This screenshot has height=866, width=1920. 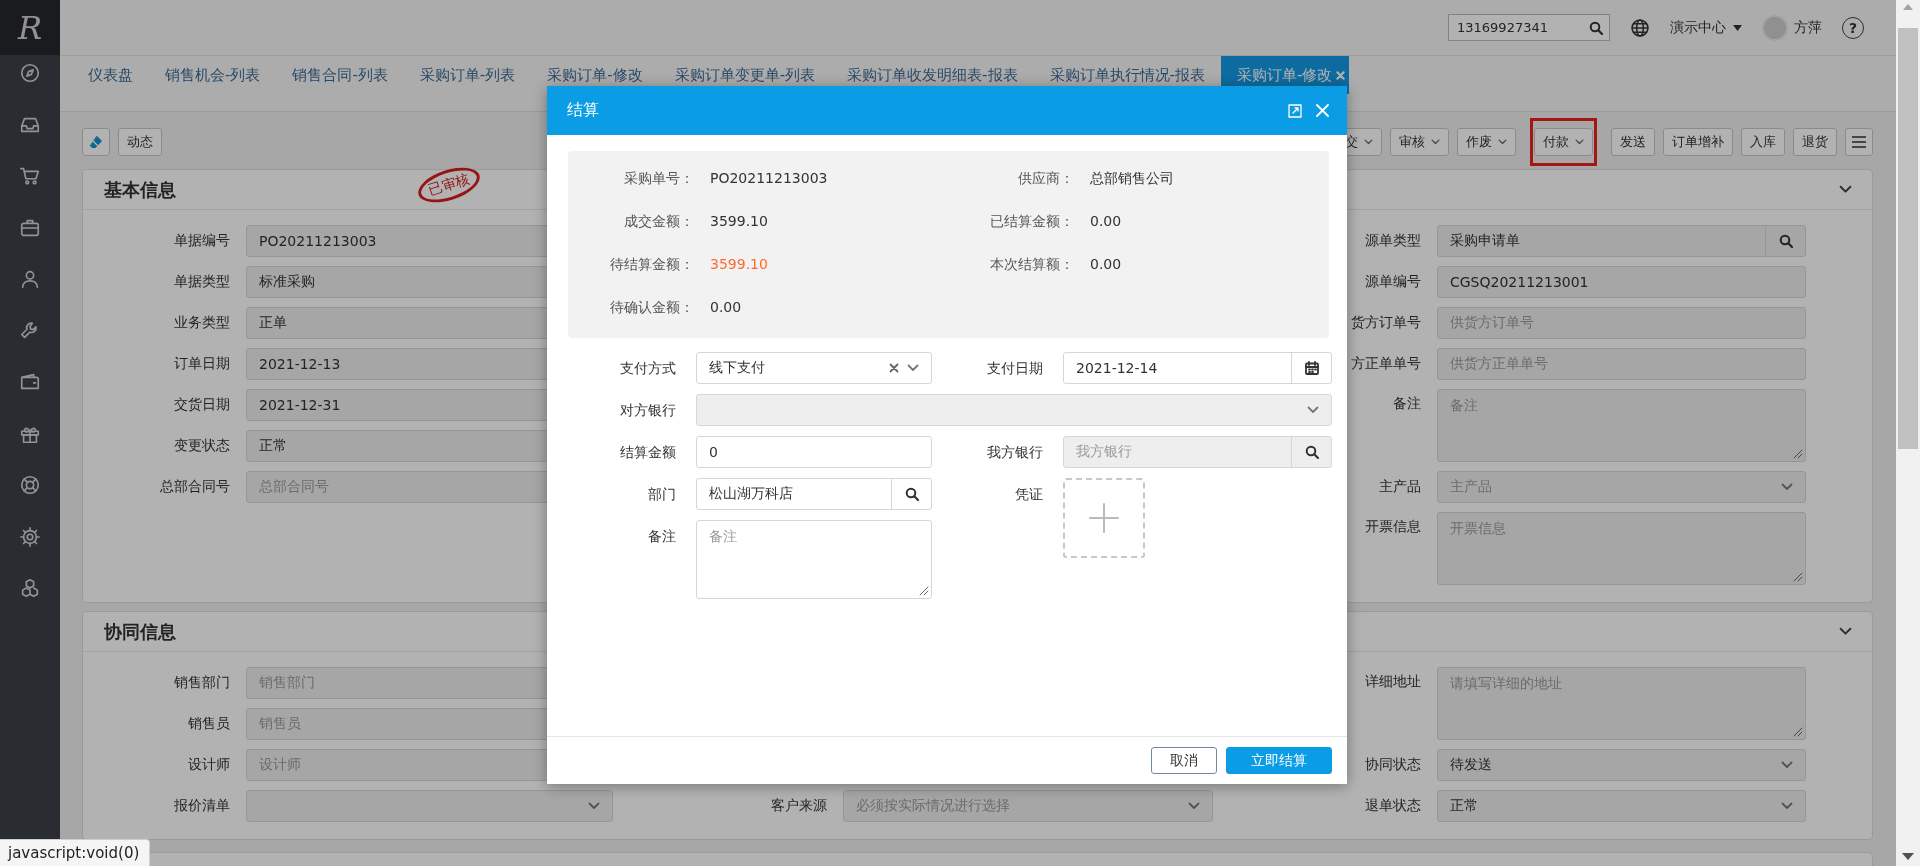 I want to click on toolbar-button: 订单增补, so click(x=1698, y=141).